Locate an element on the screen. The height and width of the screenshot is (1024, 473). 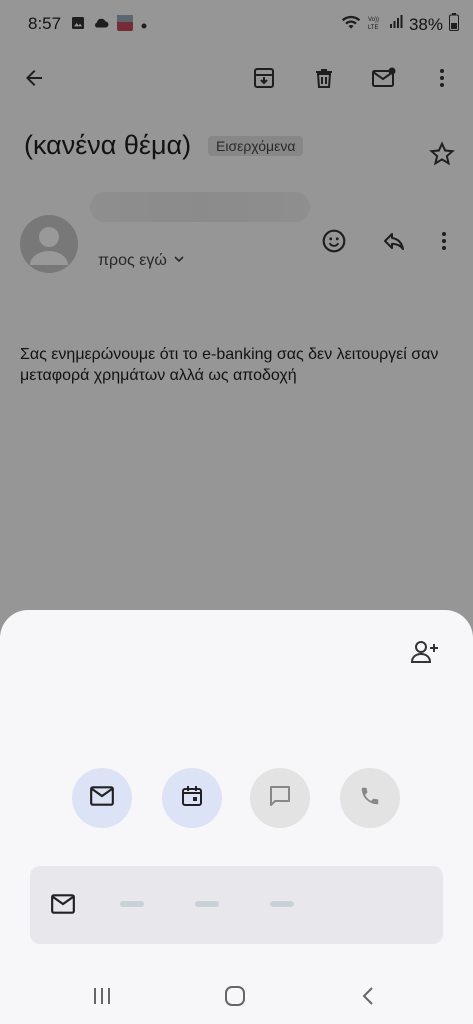
contact-email-redacted is located at coordinates (225, 905).